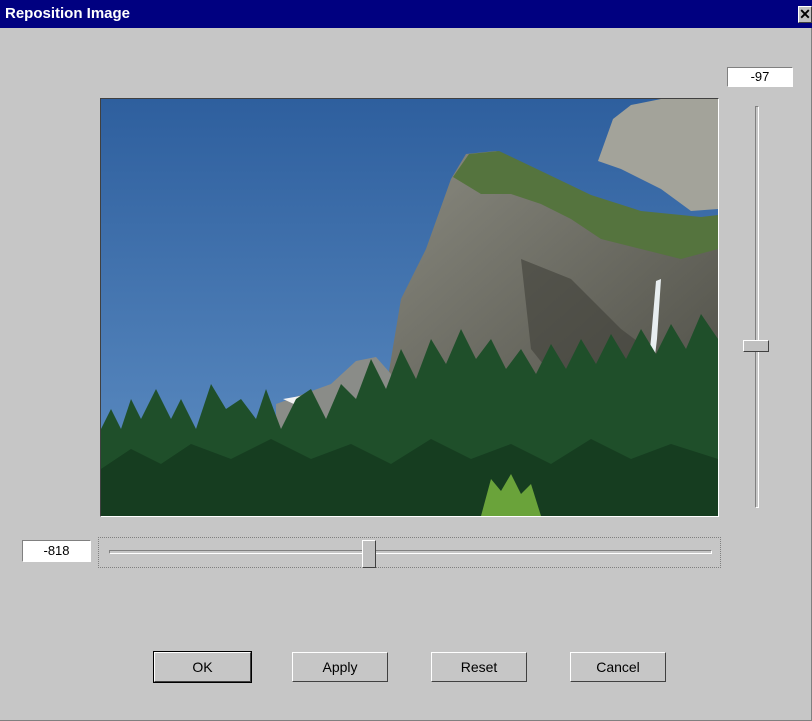 This screenshot has width=812, height=721. What do you see at coordinates (56, 551) in the screenshot?
I see `horizontal-offset-field: -818` at bounding box center [56, 551].